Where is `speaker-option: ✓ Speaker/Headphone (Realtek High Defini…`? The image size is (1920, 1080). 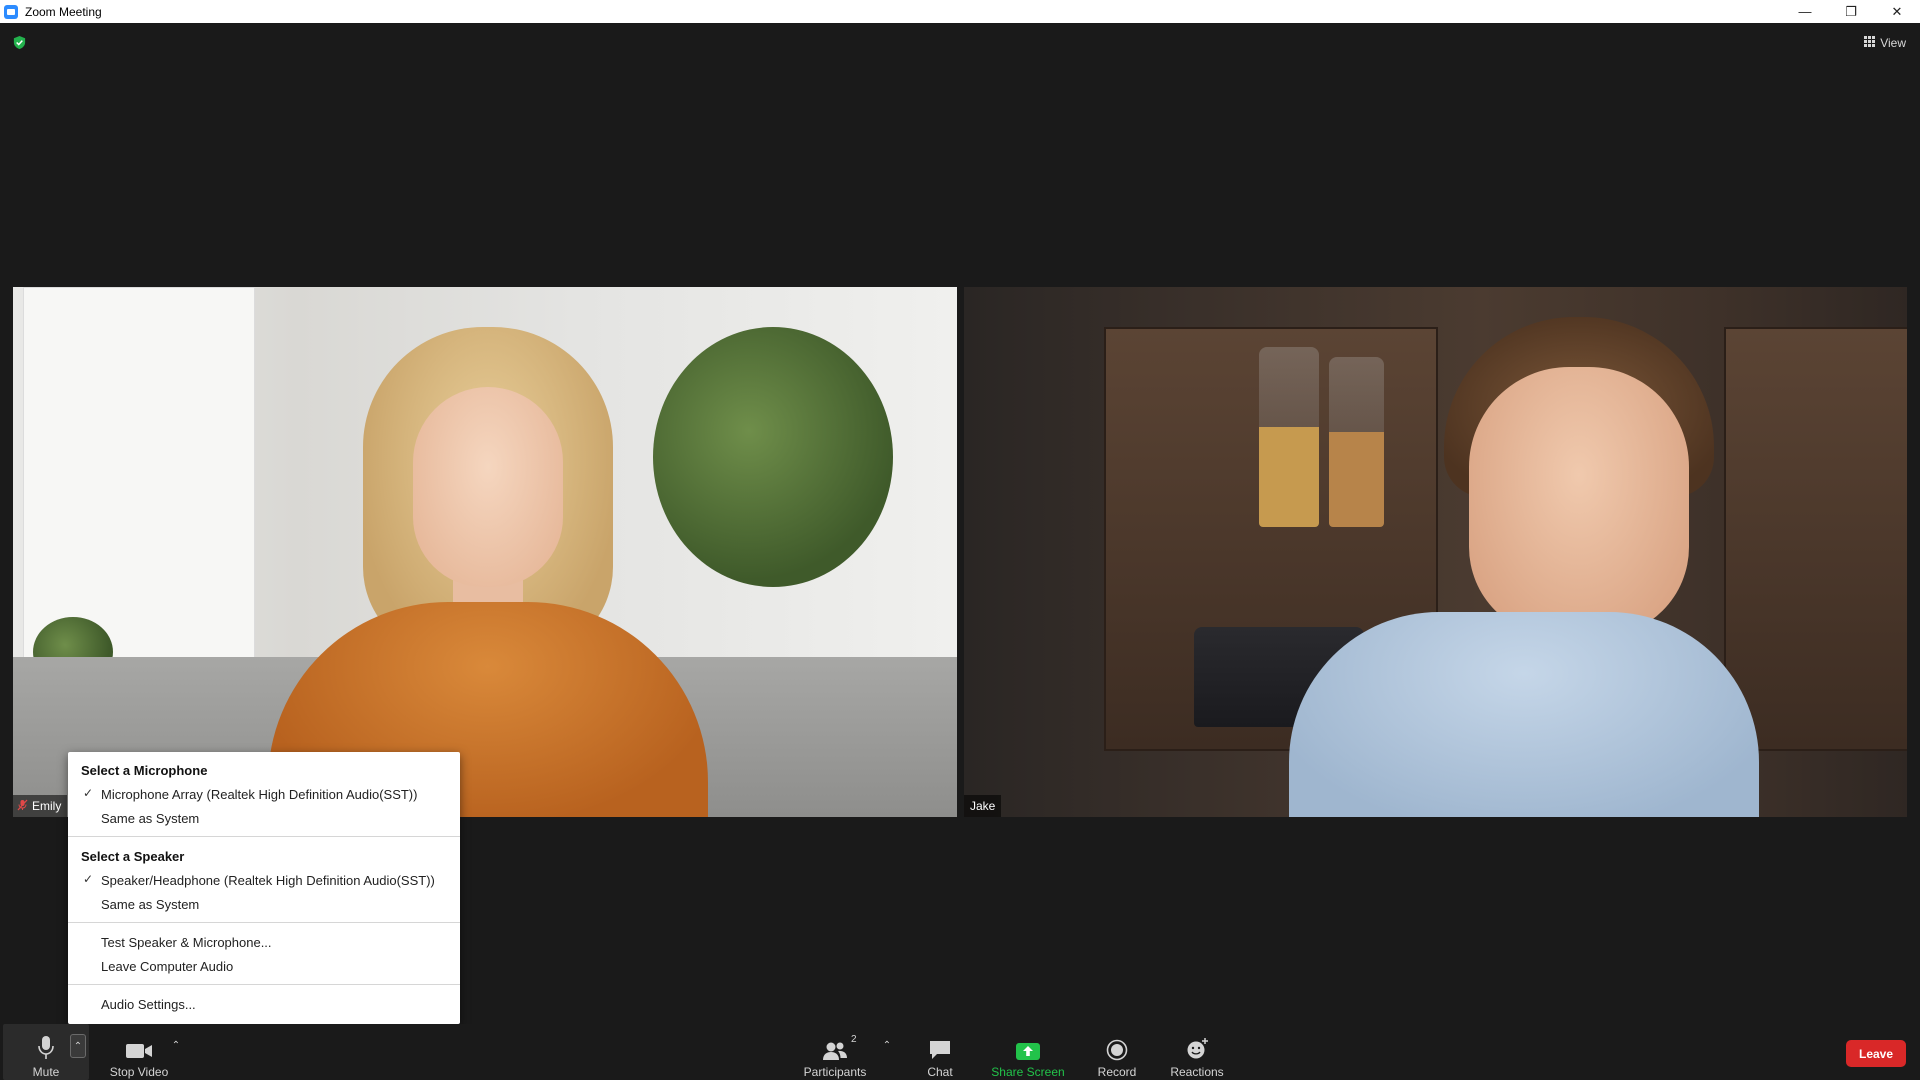
speaker-option: ✓ Speaker/Headphone (Realtek High Defini… is located at coordinates (264, 880).